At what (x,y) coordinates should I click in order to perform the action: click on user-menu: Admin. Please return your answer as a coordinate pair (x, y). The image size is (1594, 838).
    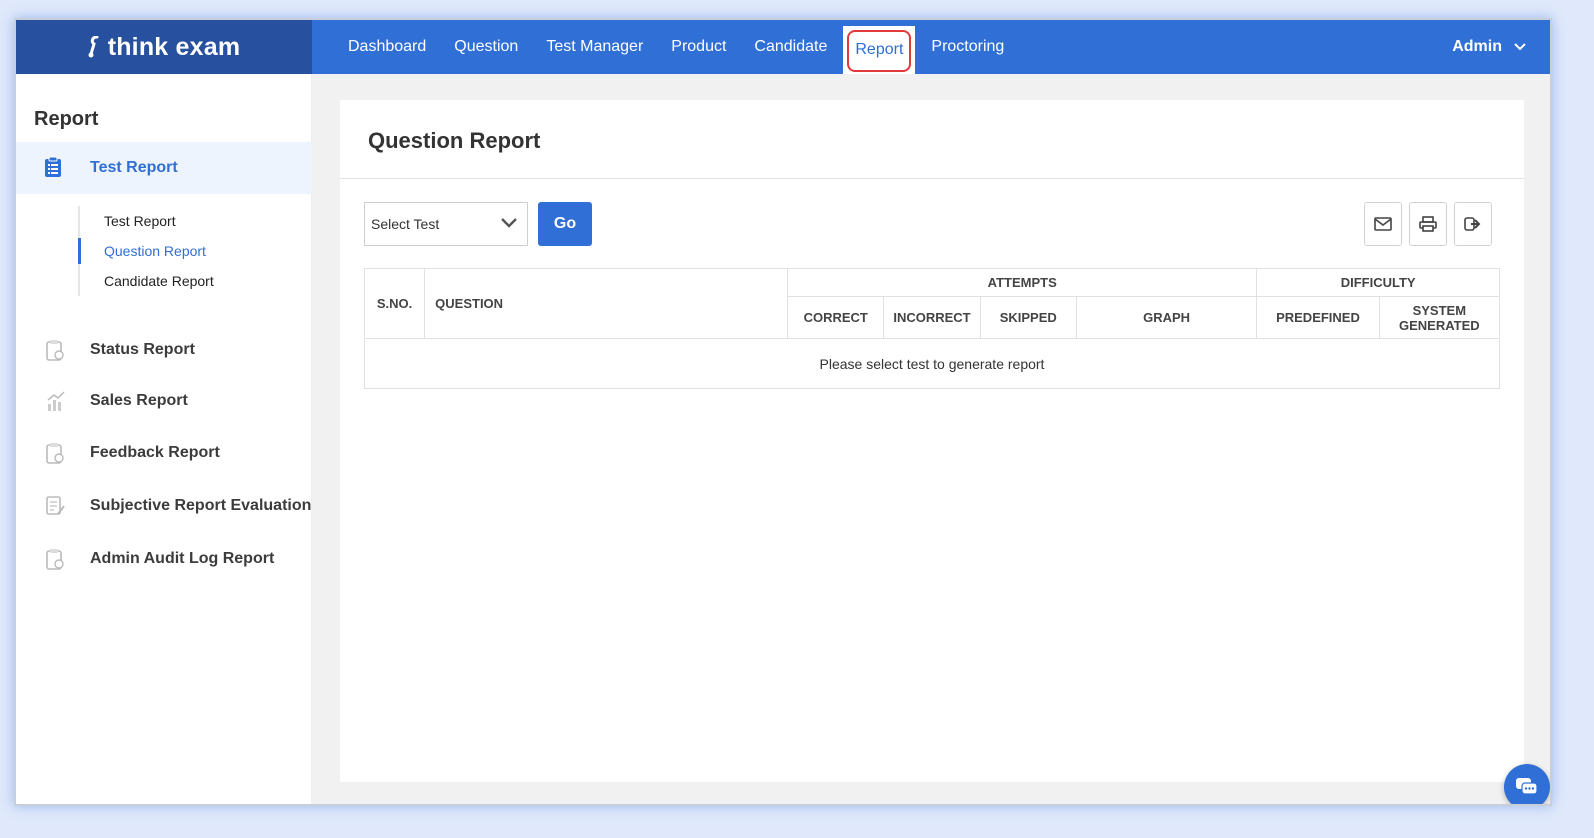
    Looking at the image, I should click on (1489, 47).